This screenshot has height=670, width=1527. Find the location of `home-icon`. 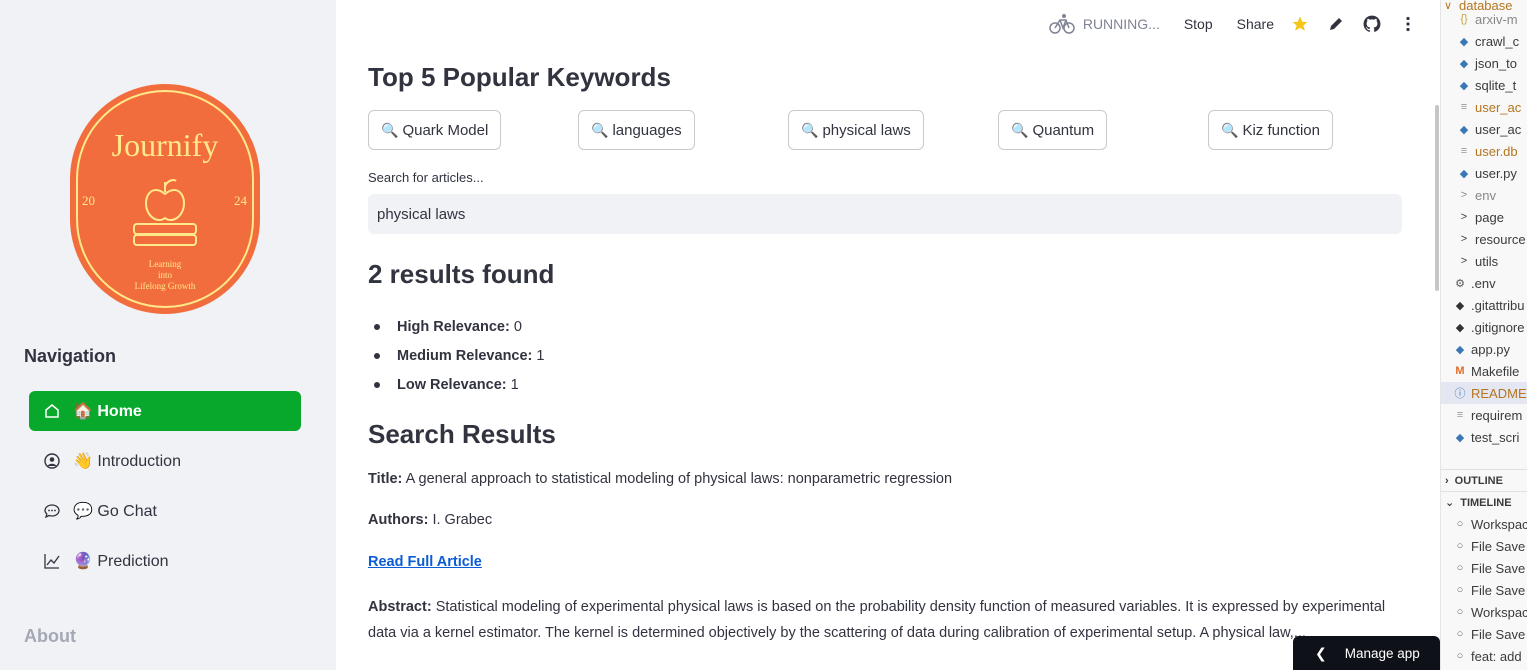

home-icon is located at coordinates (52, 411).